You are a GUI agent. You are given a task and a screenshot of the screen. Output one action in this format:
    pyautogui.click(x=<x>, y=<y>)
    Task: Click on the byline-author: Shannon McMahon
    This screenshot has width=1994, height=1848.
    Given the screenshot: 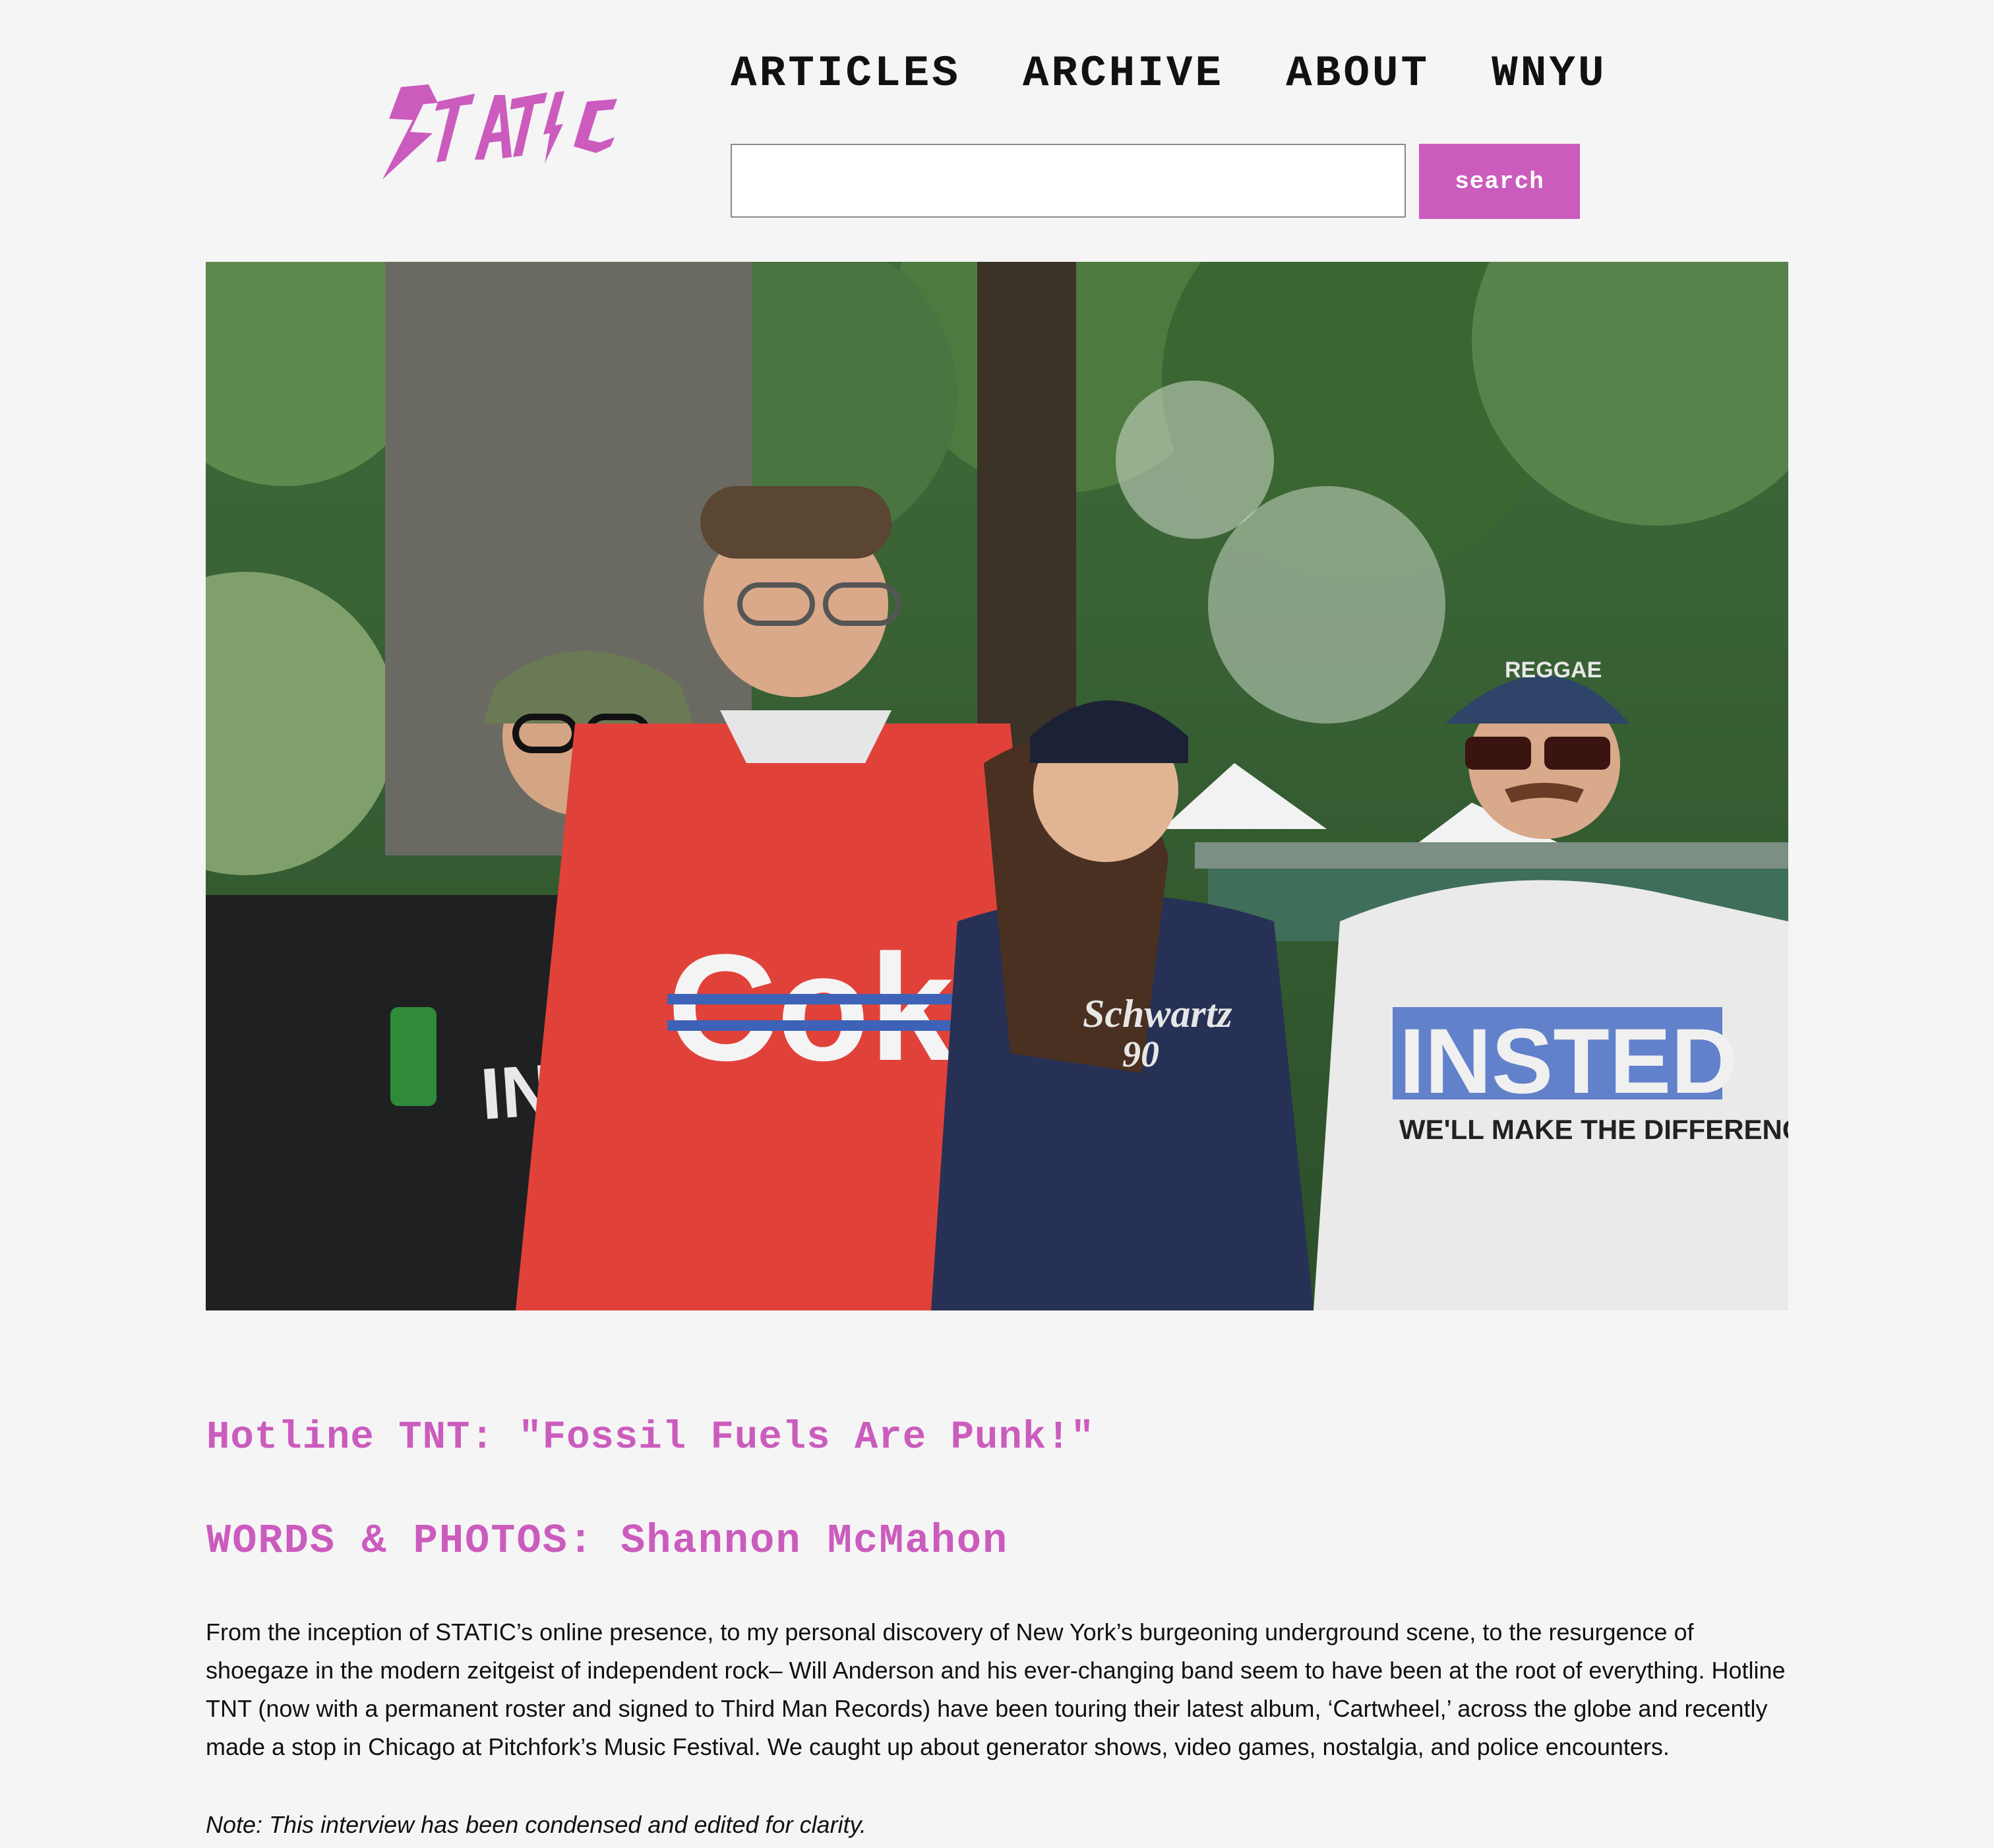 What is the action you would take?
    pyautogui.click(x=814, y=1541)
    